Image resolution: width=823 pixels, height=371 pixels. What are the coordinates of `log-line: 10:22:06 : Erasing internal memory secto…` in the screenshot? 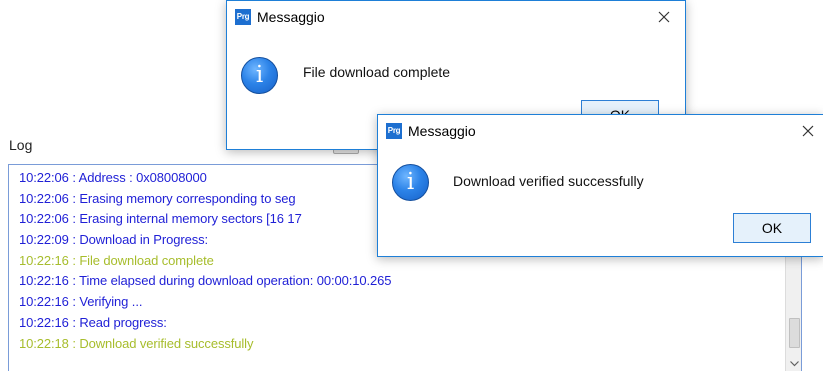 It's located at (160, 219).